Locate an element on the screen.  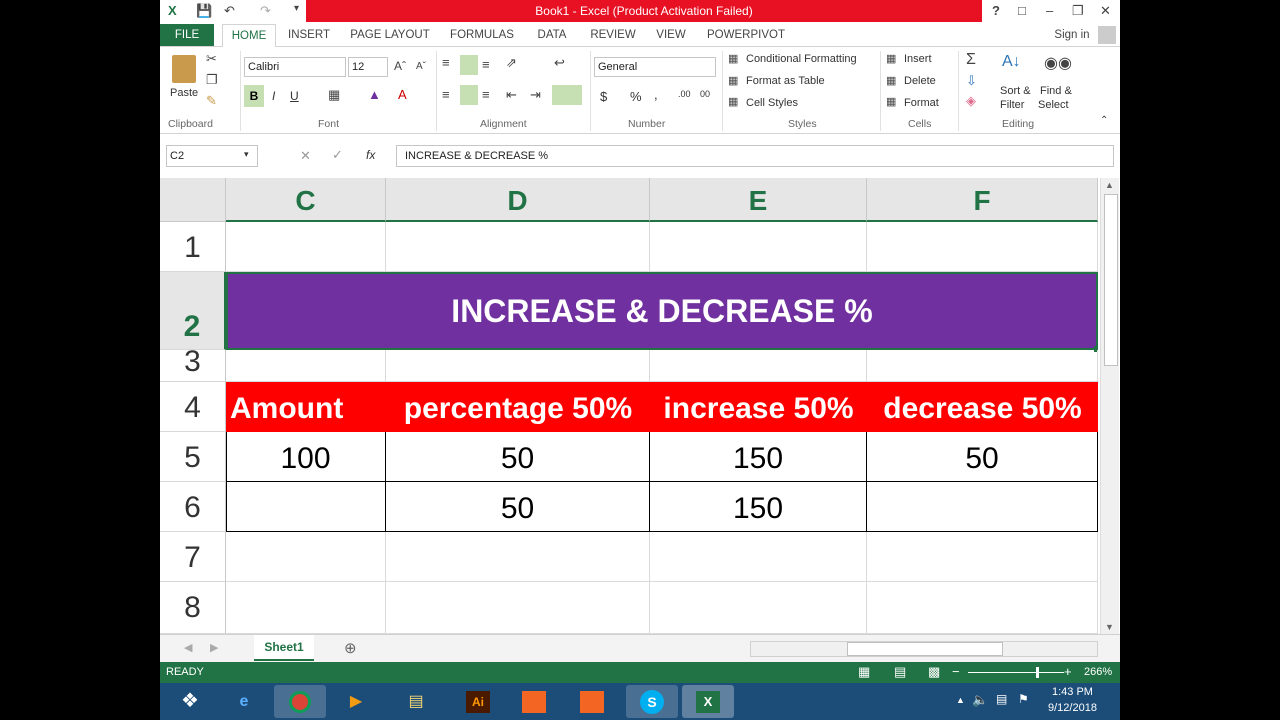
minimize-button: – is located at coordinates (1049, 10).